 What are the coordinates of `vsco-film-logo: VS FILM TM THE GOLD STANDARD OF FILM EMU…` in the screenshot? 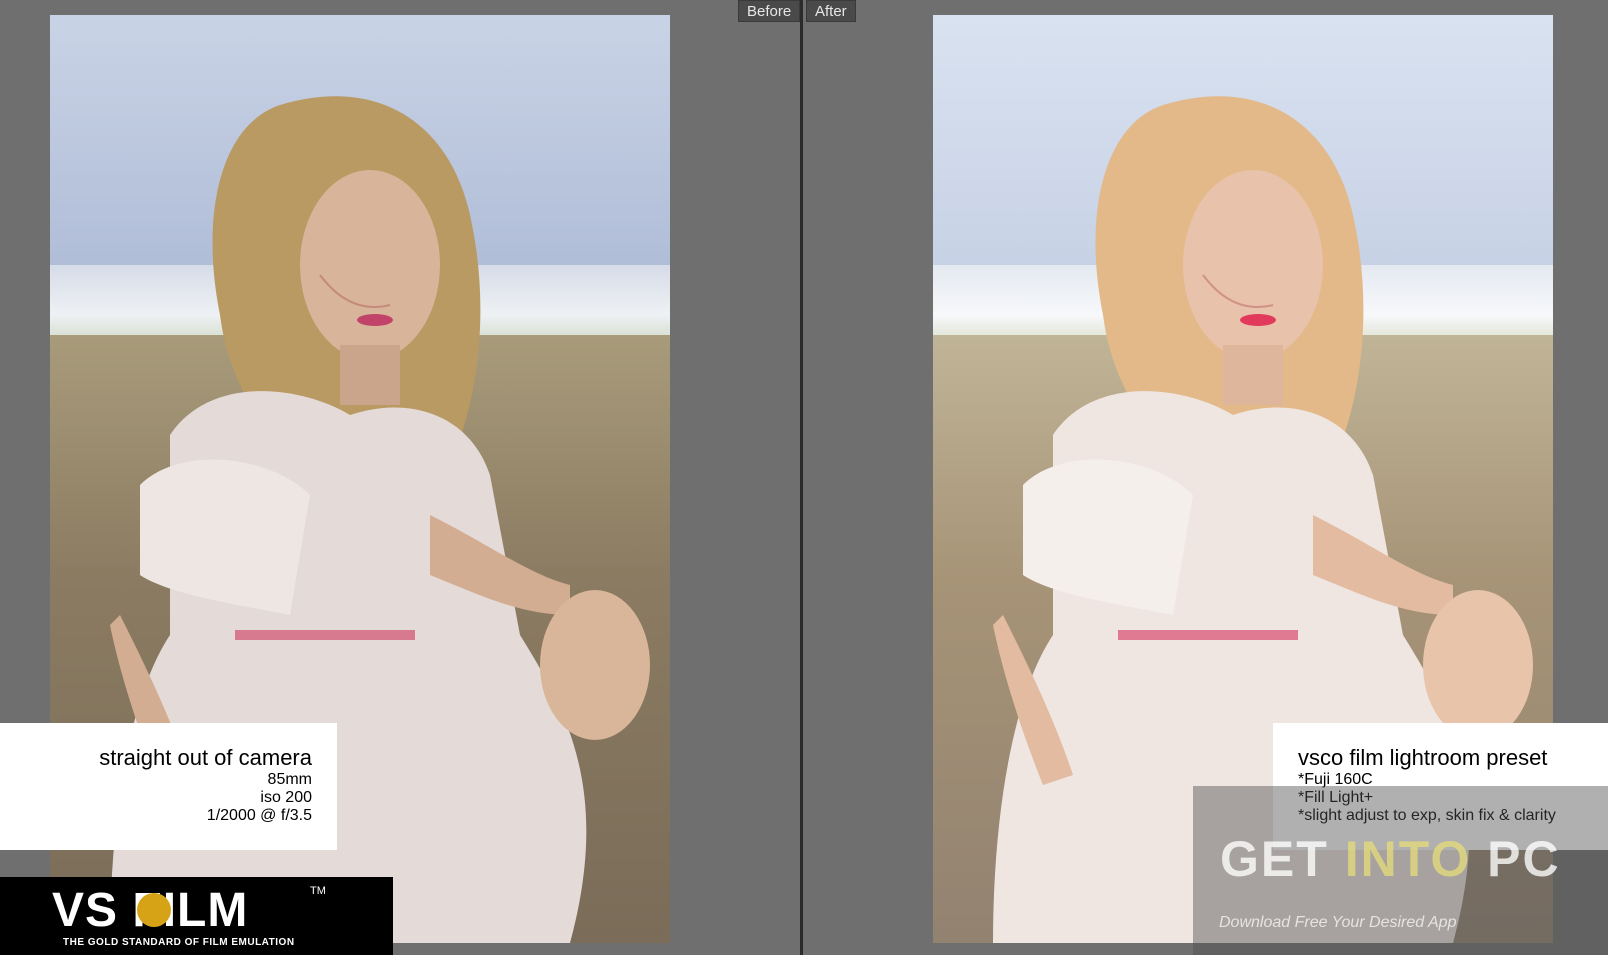 It's located at (196, 916).